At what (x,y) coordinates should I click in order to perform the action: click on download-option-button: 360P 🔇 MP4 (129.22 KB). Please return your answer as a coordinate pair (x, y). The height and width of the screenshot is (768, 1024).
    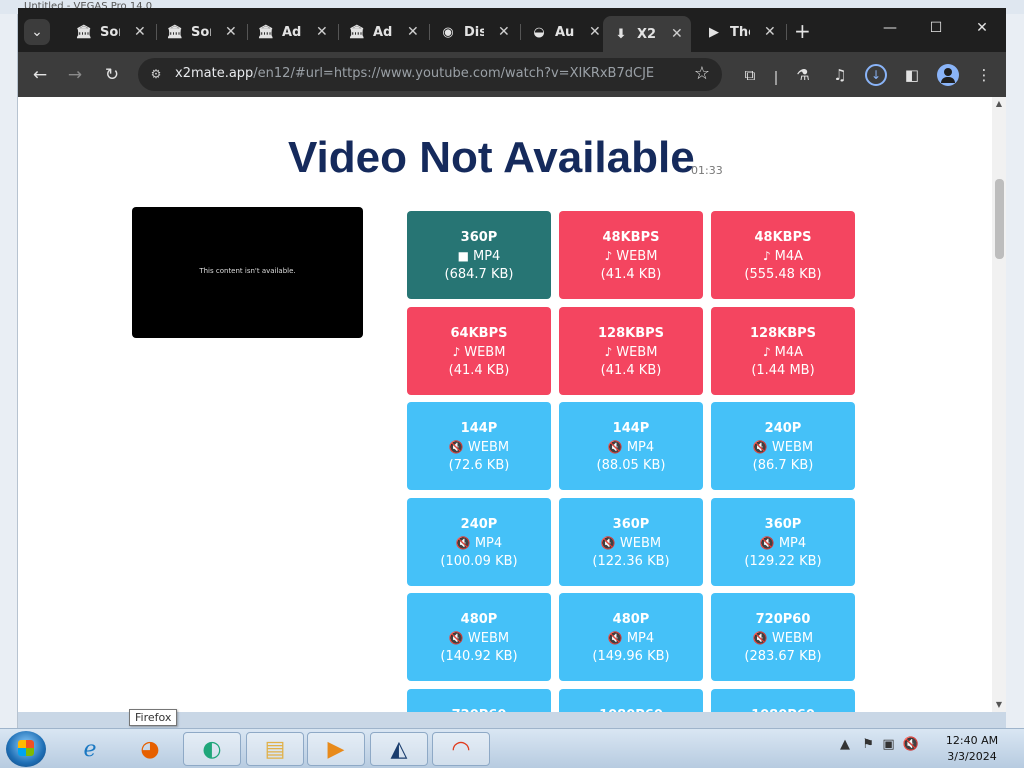
    Looking at the image, I should click on (783, 541).